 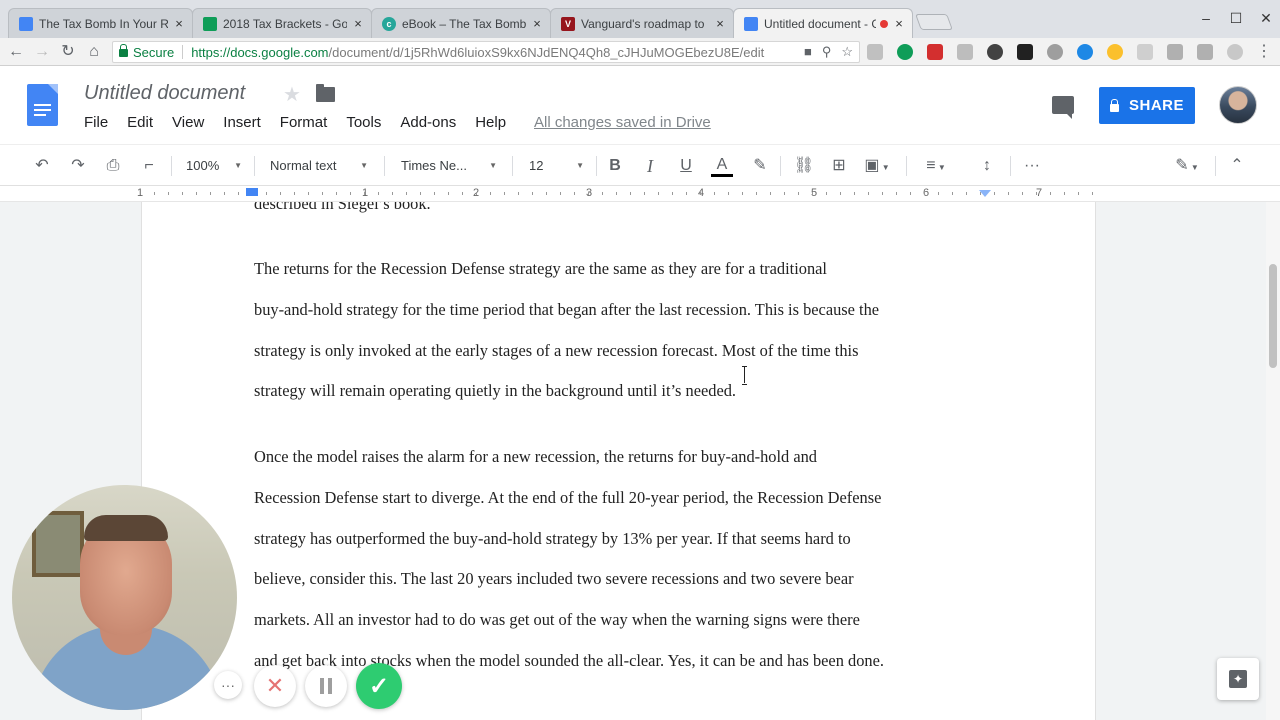 I want to click on menu-file: File, so click(x=96, y=122).